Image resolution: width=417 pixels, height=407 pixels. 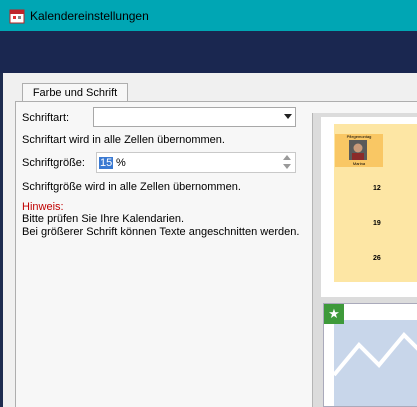 I want to click on preview-thumbnail: ★, so click(x=370, y=355).